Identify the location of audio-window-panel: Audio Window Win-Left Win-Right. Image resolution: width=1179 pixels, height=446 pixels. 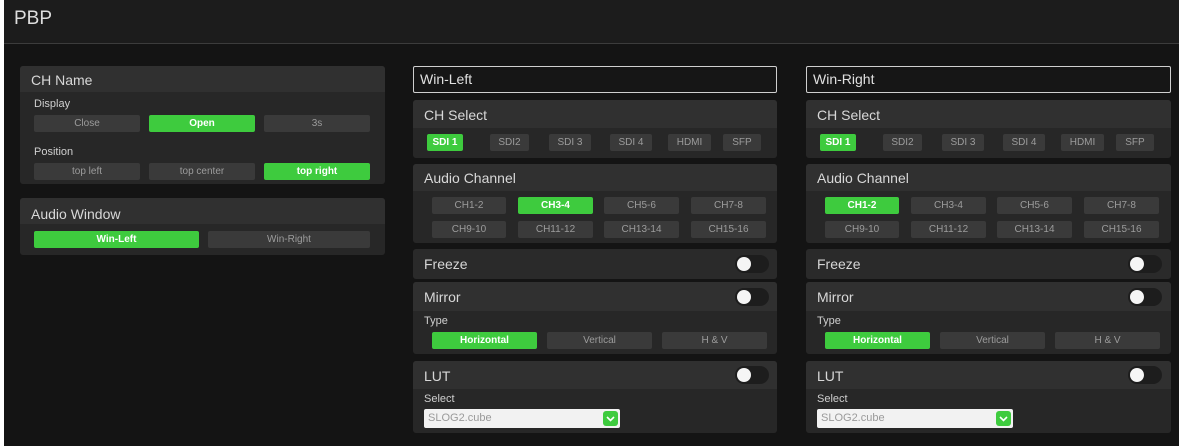
(202, 226).